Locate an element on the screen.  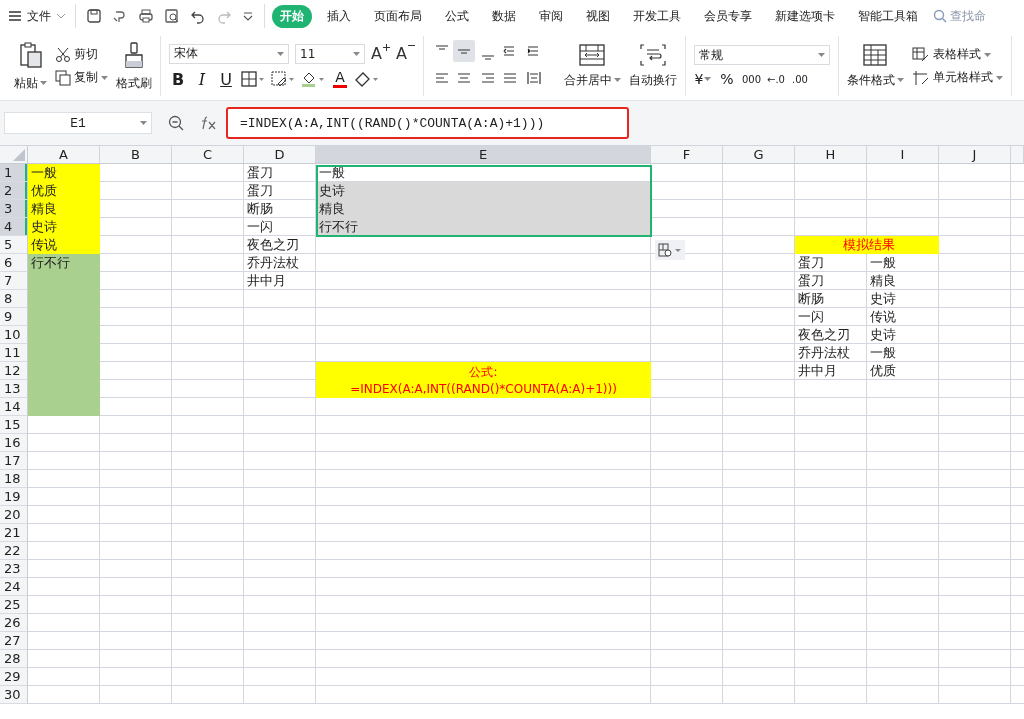
eraser-icon is located at coordinates (367, 79).